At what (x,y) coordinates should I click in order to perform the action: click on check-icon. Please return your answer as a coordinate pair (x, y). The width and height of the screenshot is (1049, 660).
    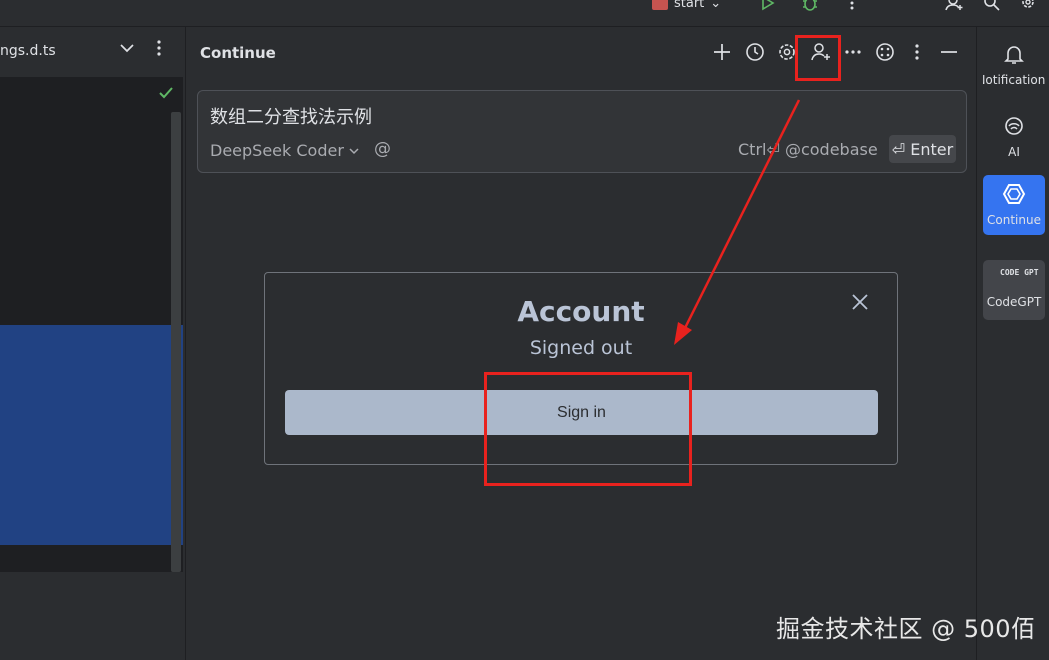
    Looking at the image, I should click on (166, 93).